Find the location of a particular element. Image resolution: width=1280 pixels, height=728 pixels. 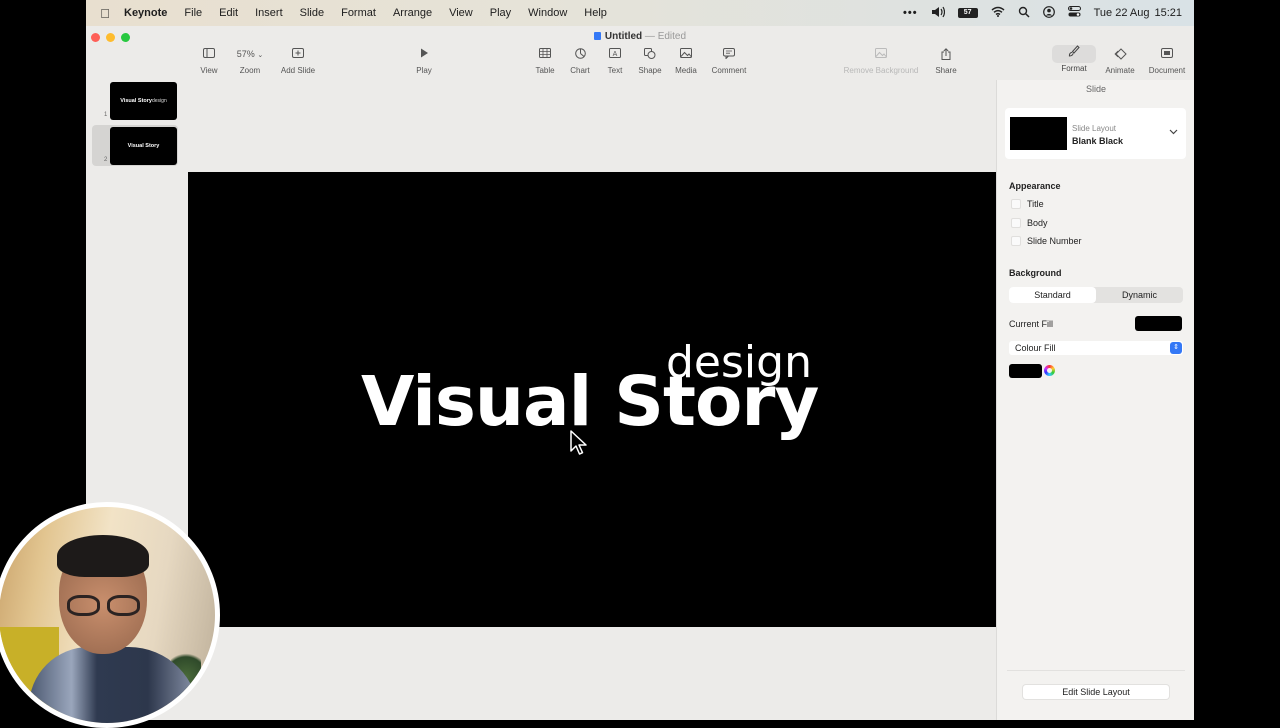

toolbar-add-slide: Add Slide is located at coordinates (298, 61).